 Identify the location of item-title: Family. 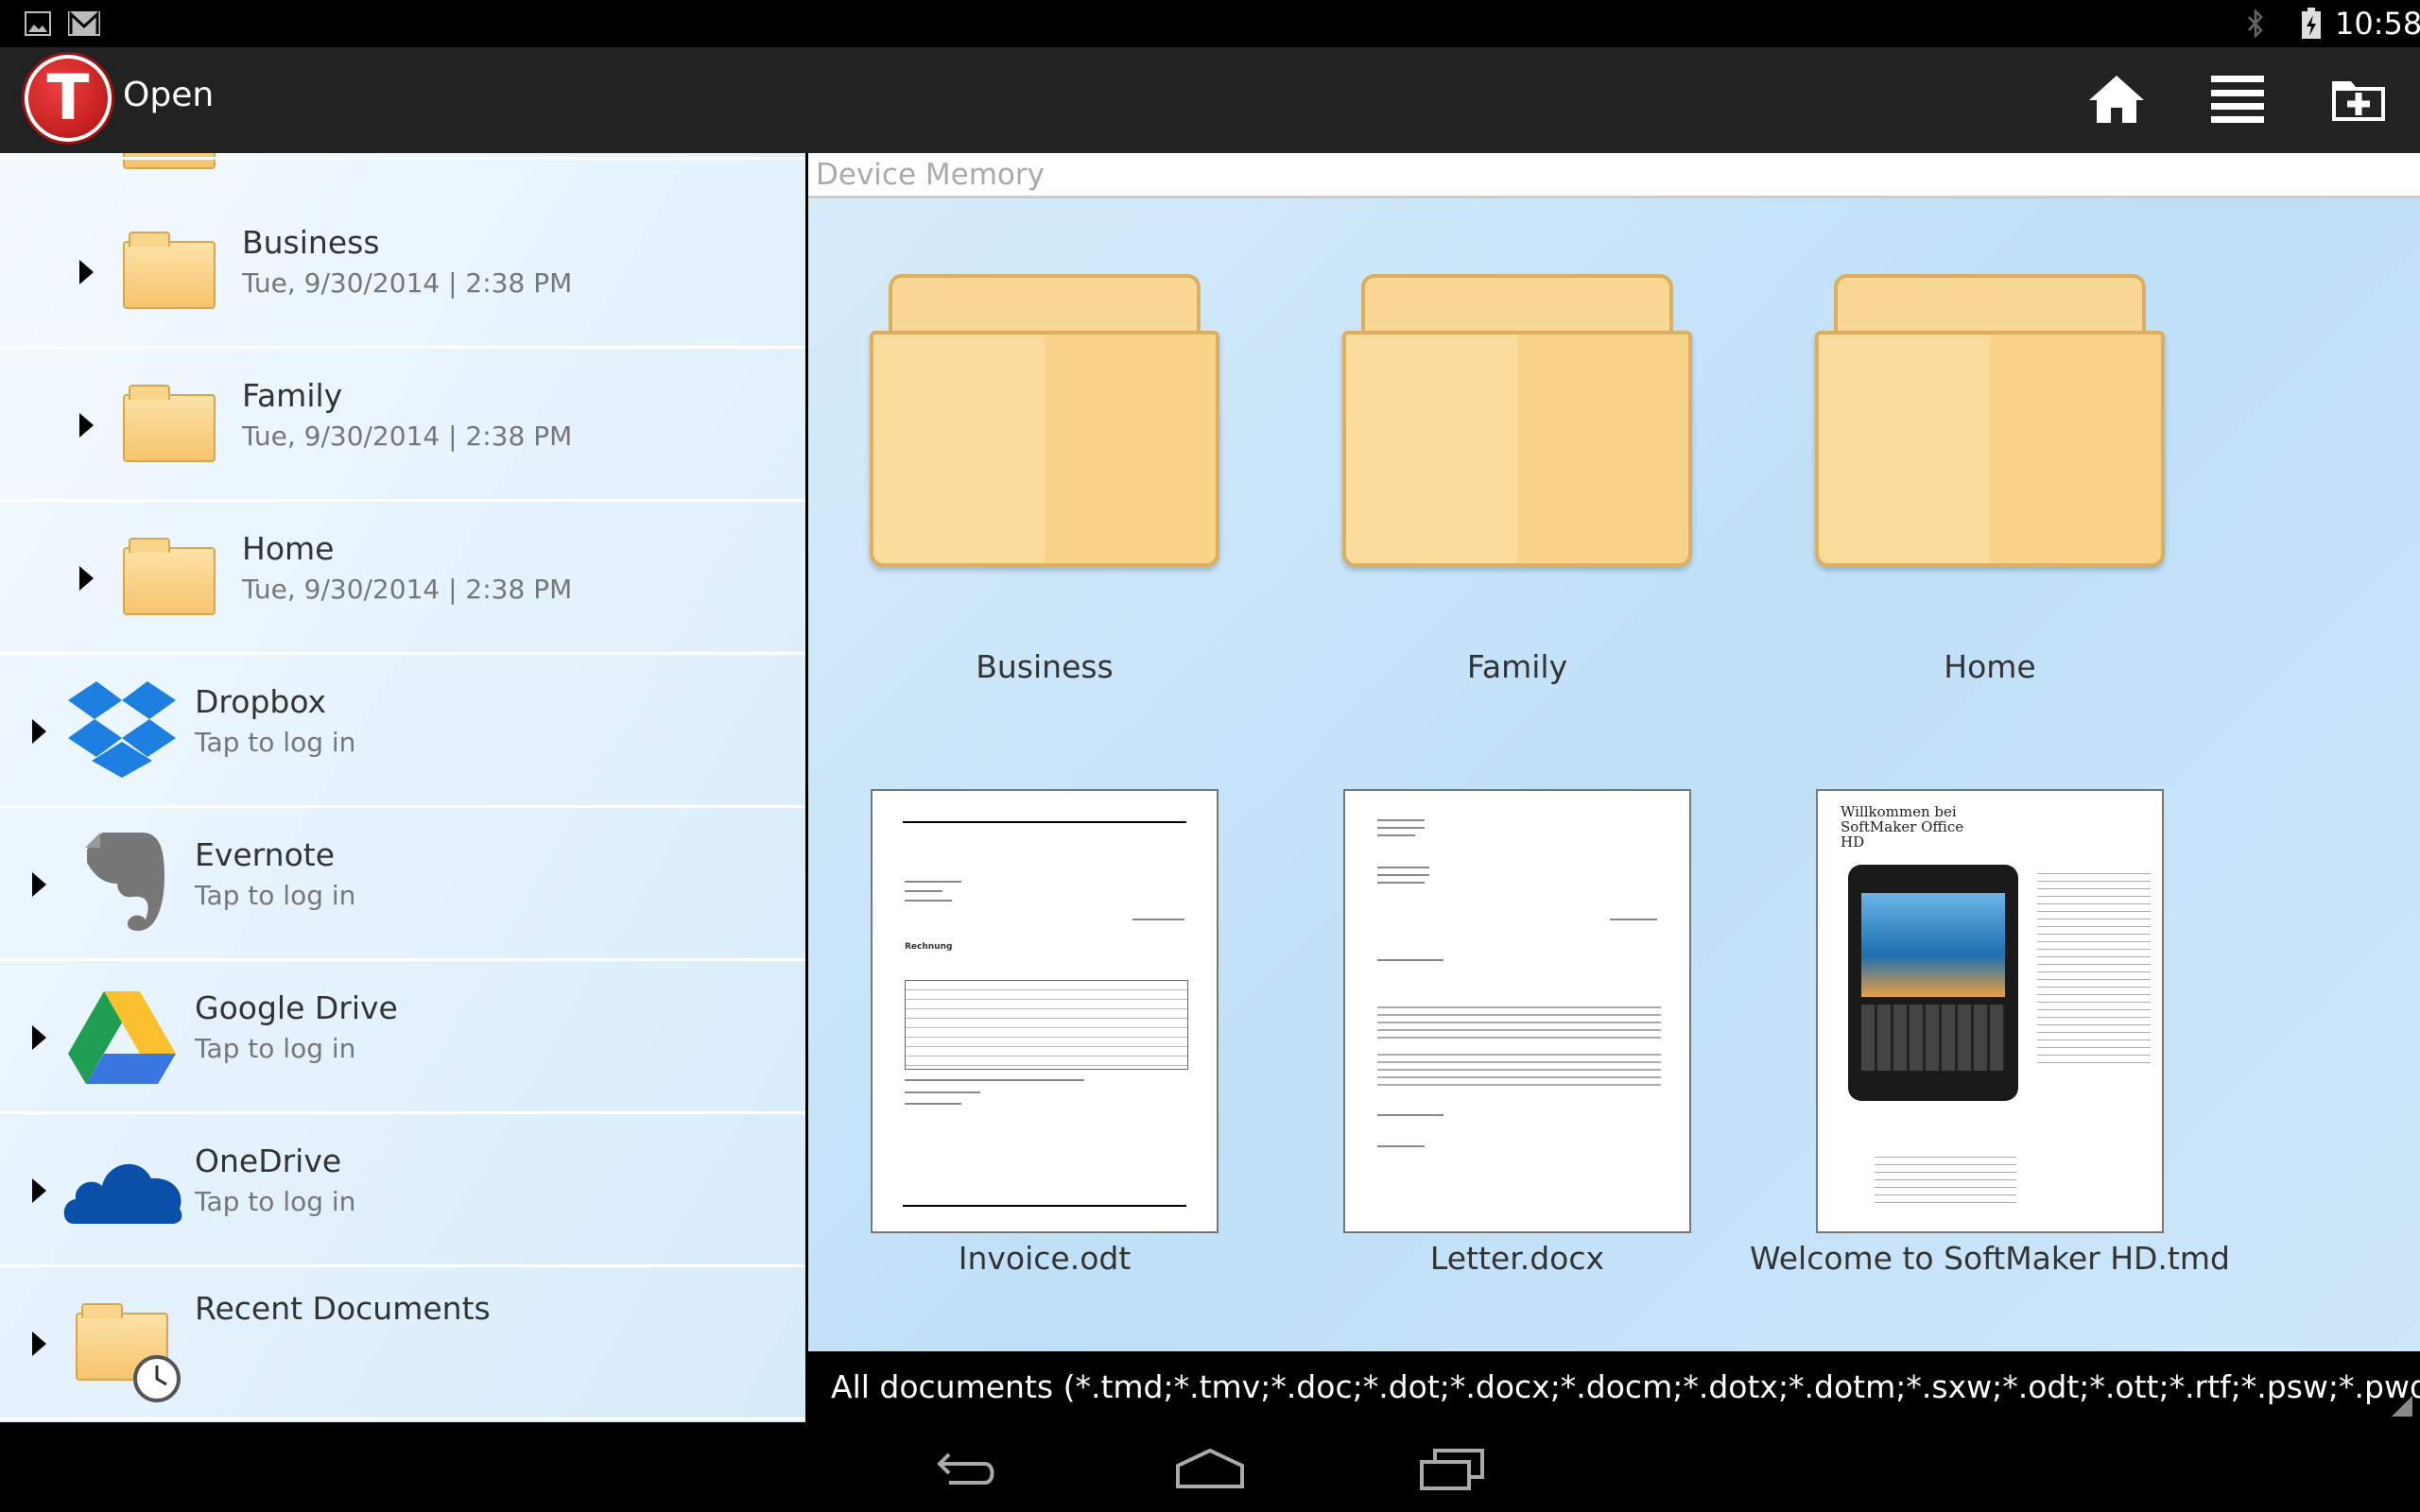
(293, 395).